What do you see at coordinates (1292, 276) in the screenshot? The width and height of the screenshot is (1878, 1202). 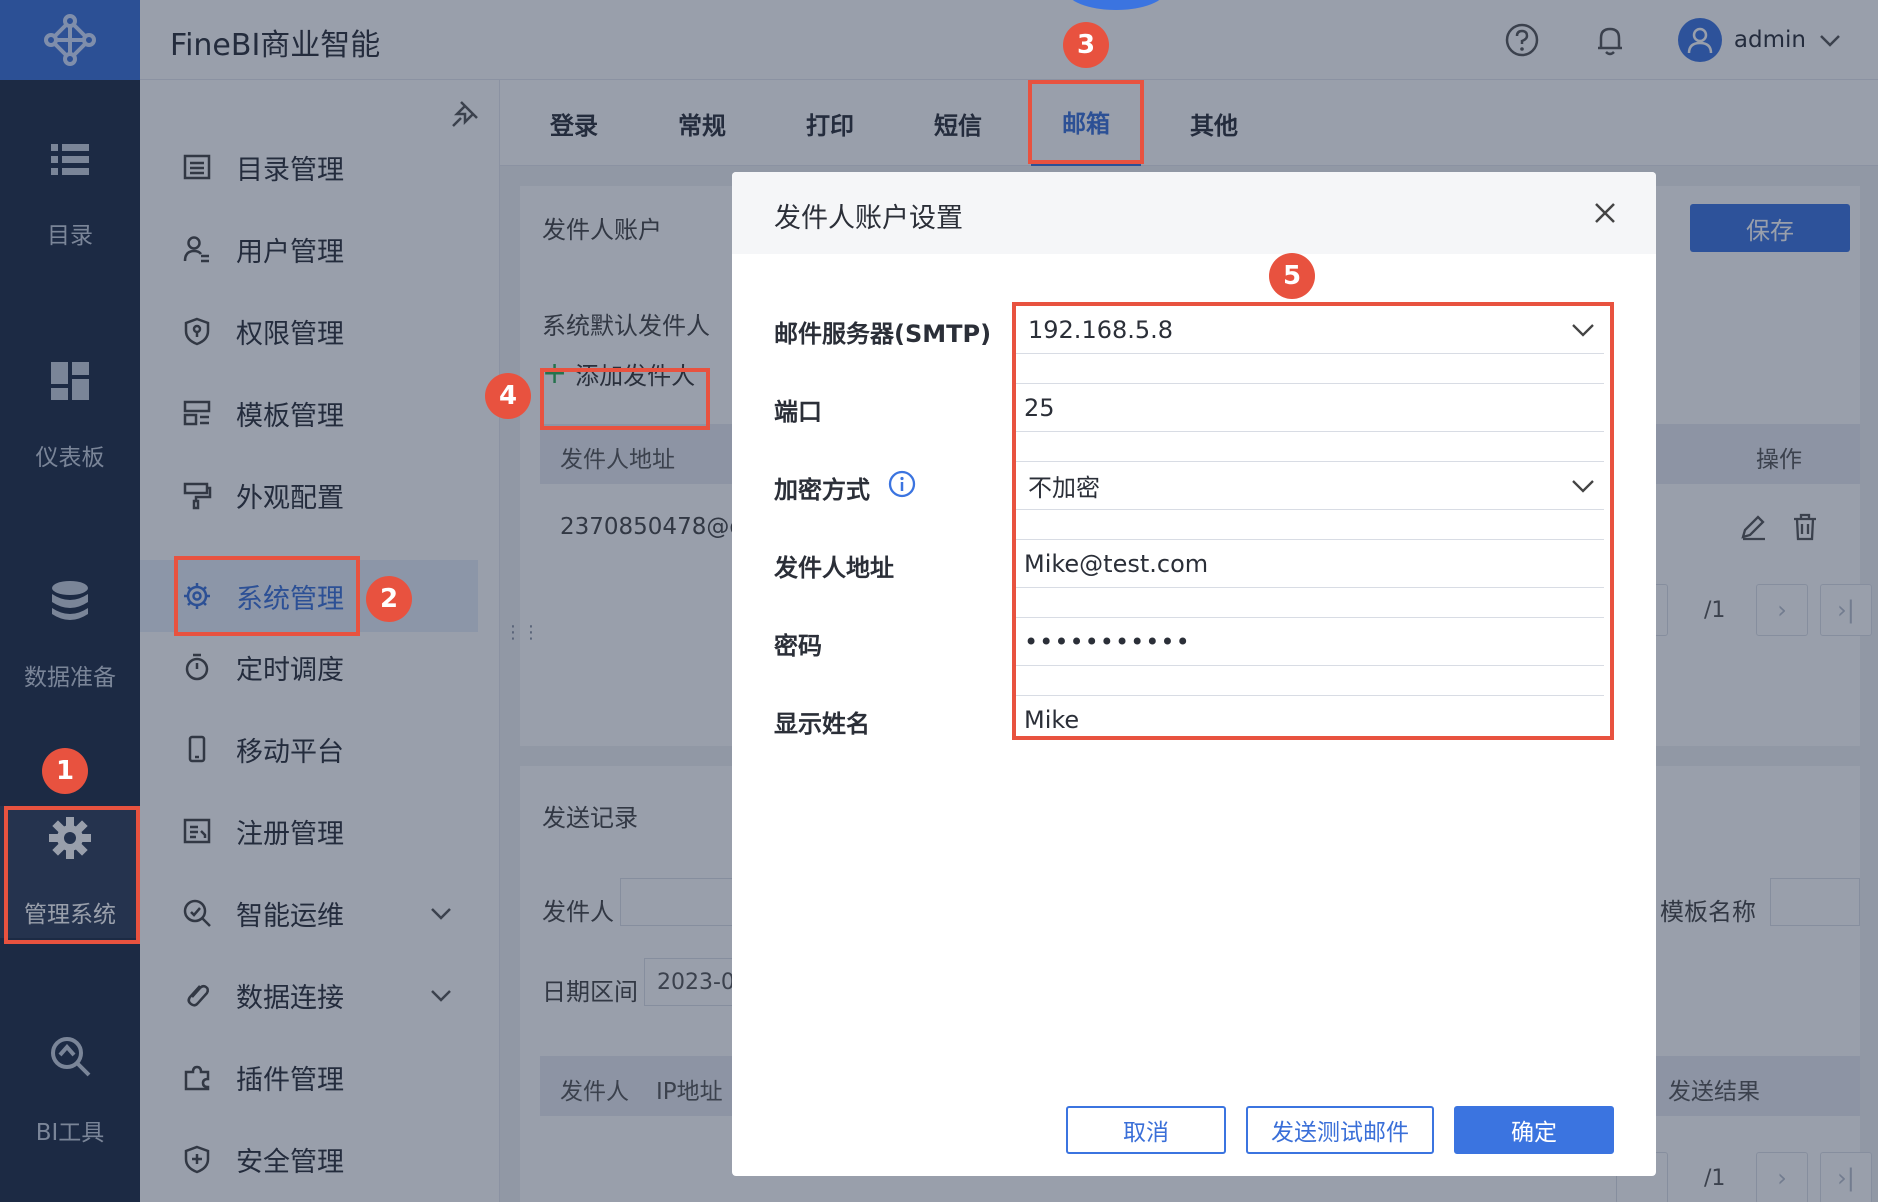 I see `step-badge-5: 5` at bounding box center [1292, 276].